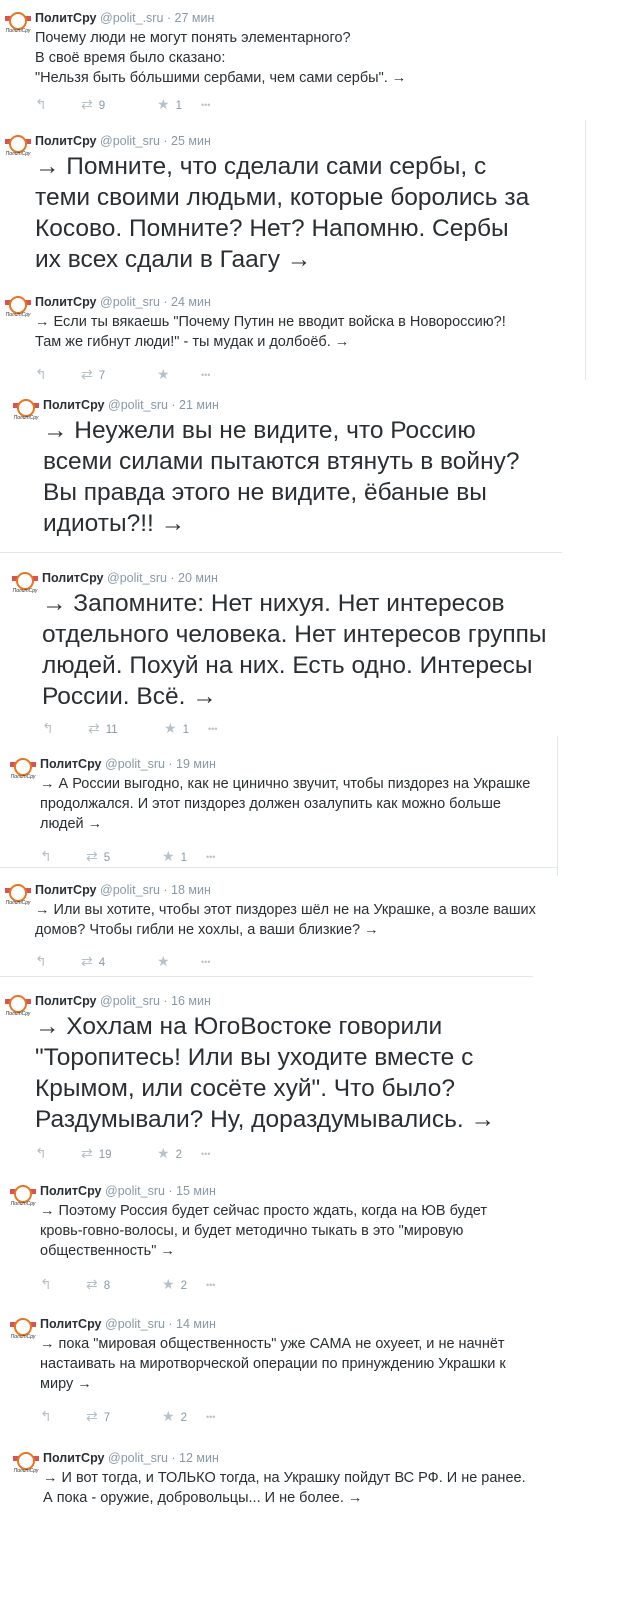 Image resolution: width=620 pixels, height=1620 pixels. I want to click on tweet-text-line: → Неужели вы не видите, что Россию, so click(259, 430).